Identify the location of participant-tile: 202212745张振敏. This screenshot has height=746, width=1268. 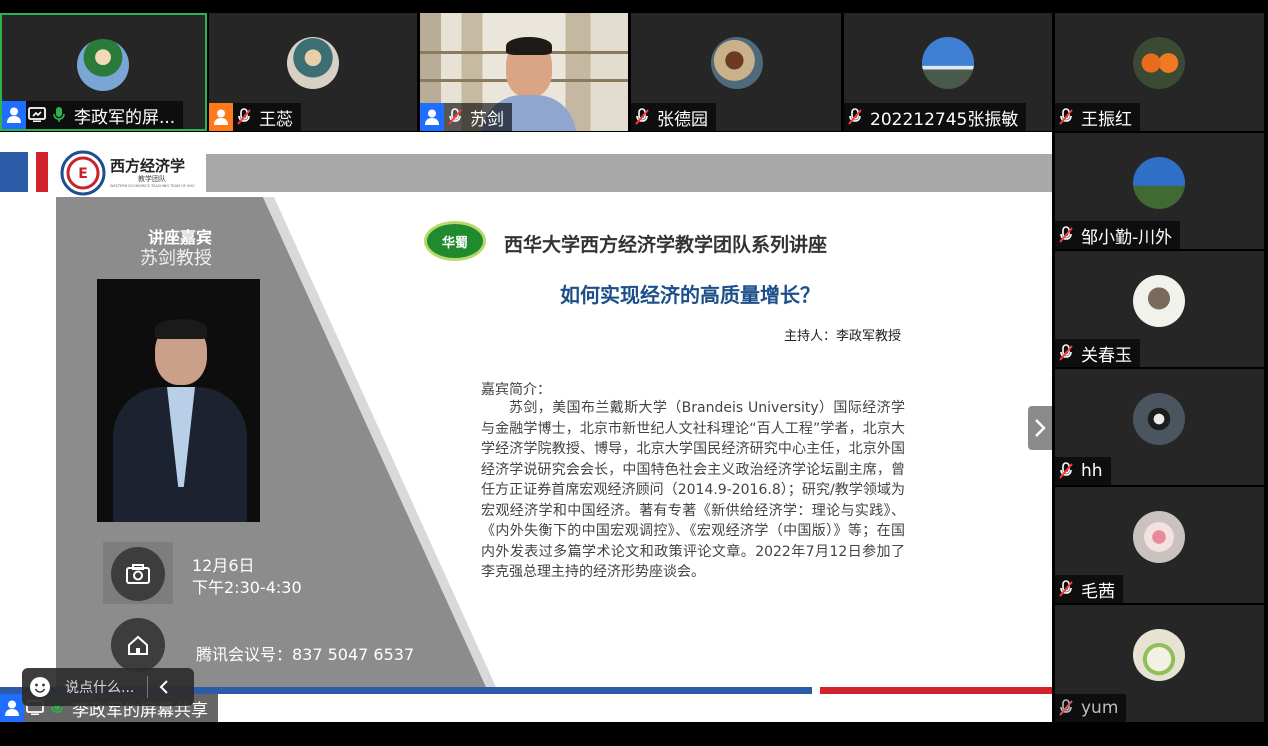
(948, 72).